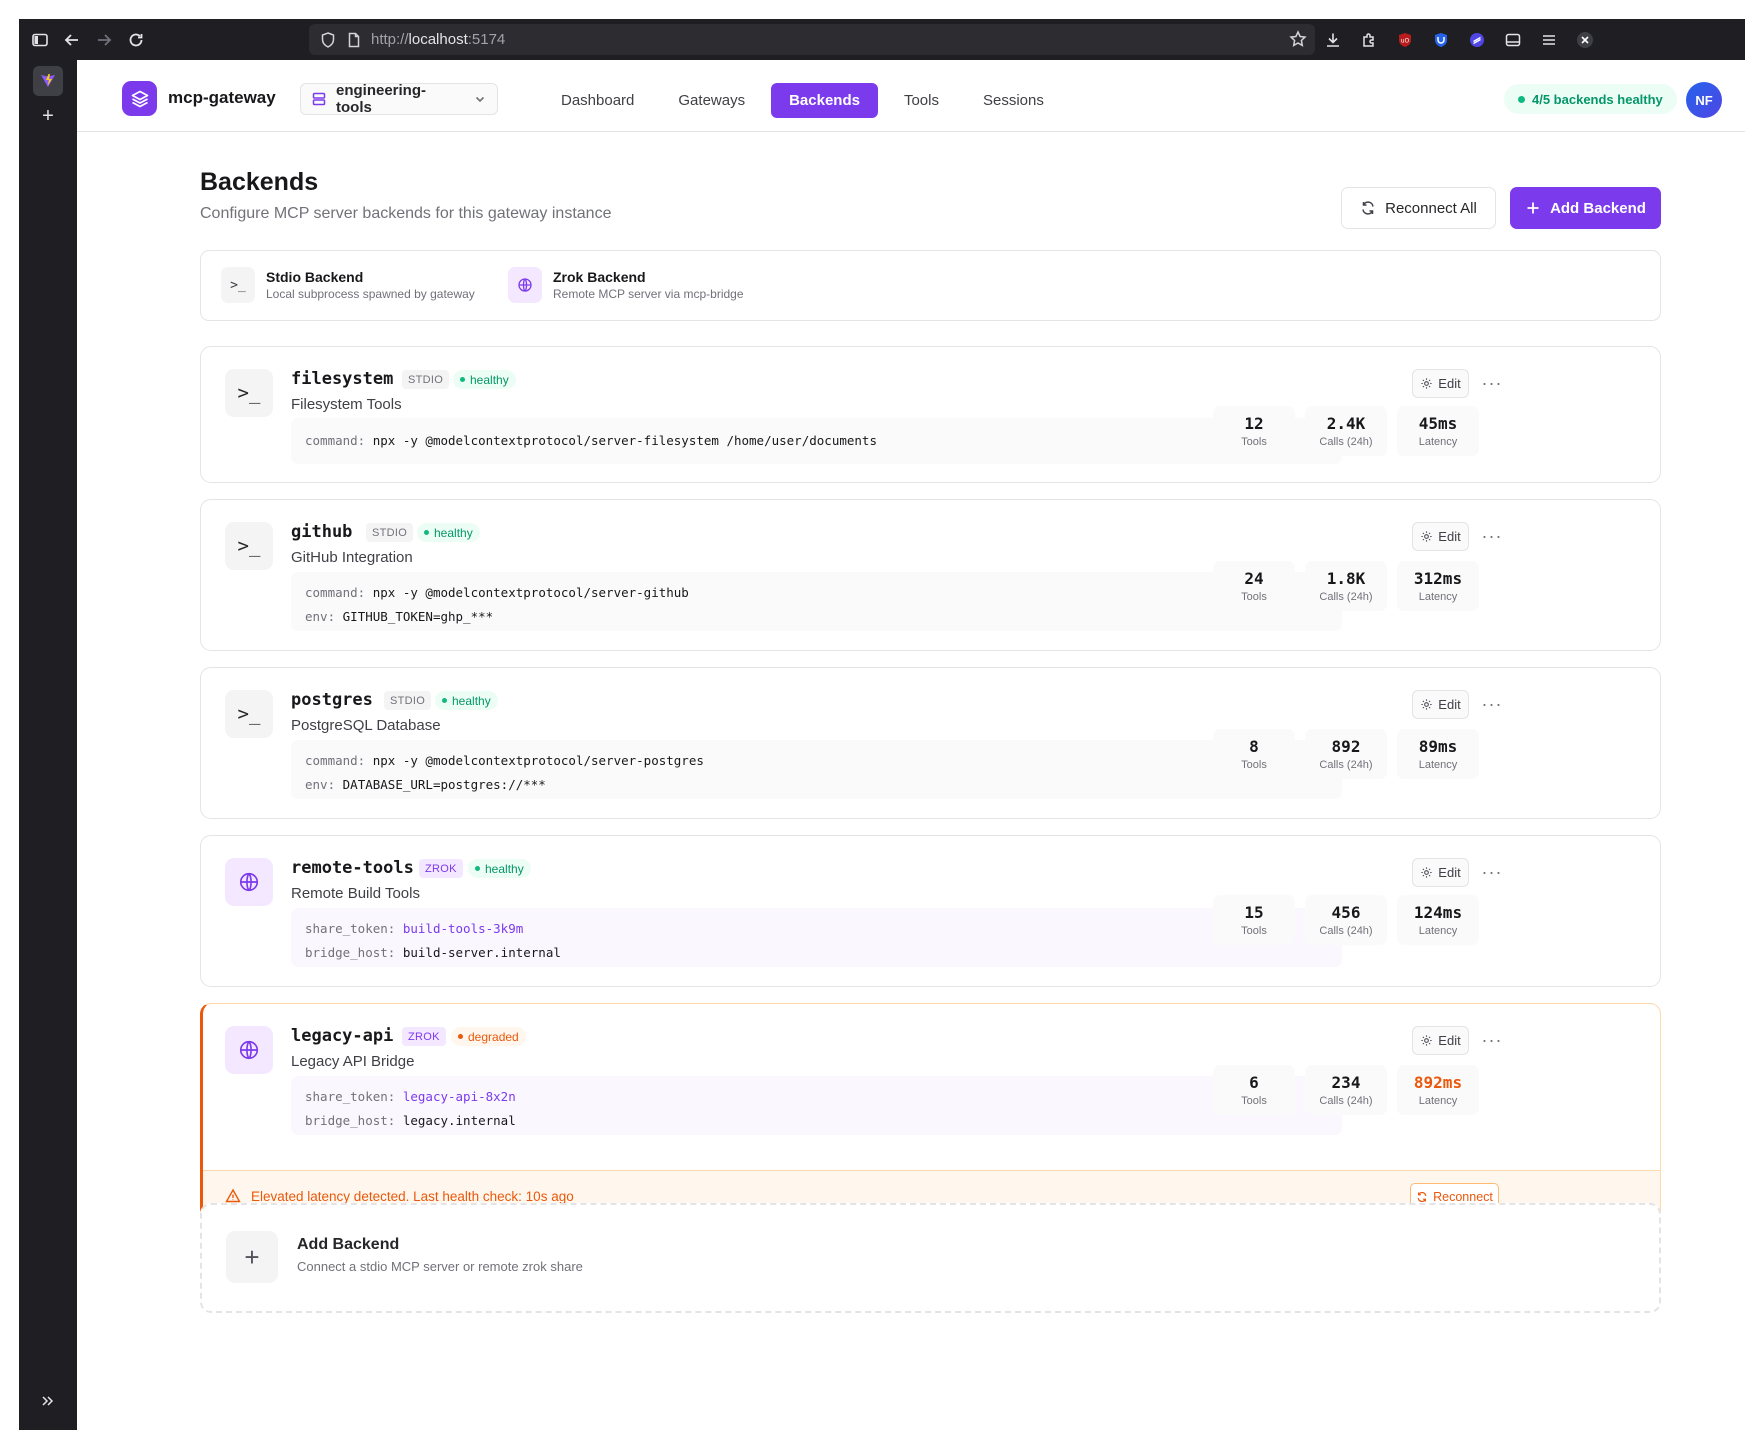 This screenshot has width=1760, height=1448. What do you see at coordinates (222, 98) in the screenshot?
I see `app-name: mcp-gateway` at bounding box center [222, 98].